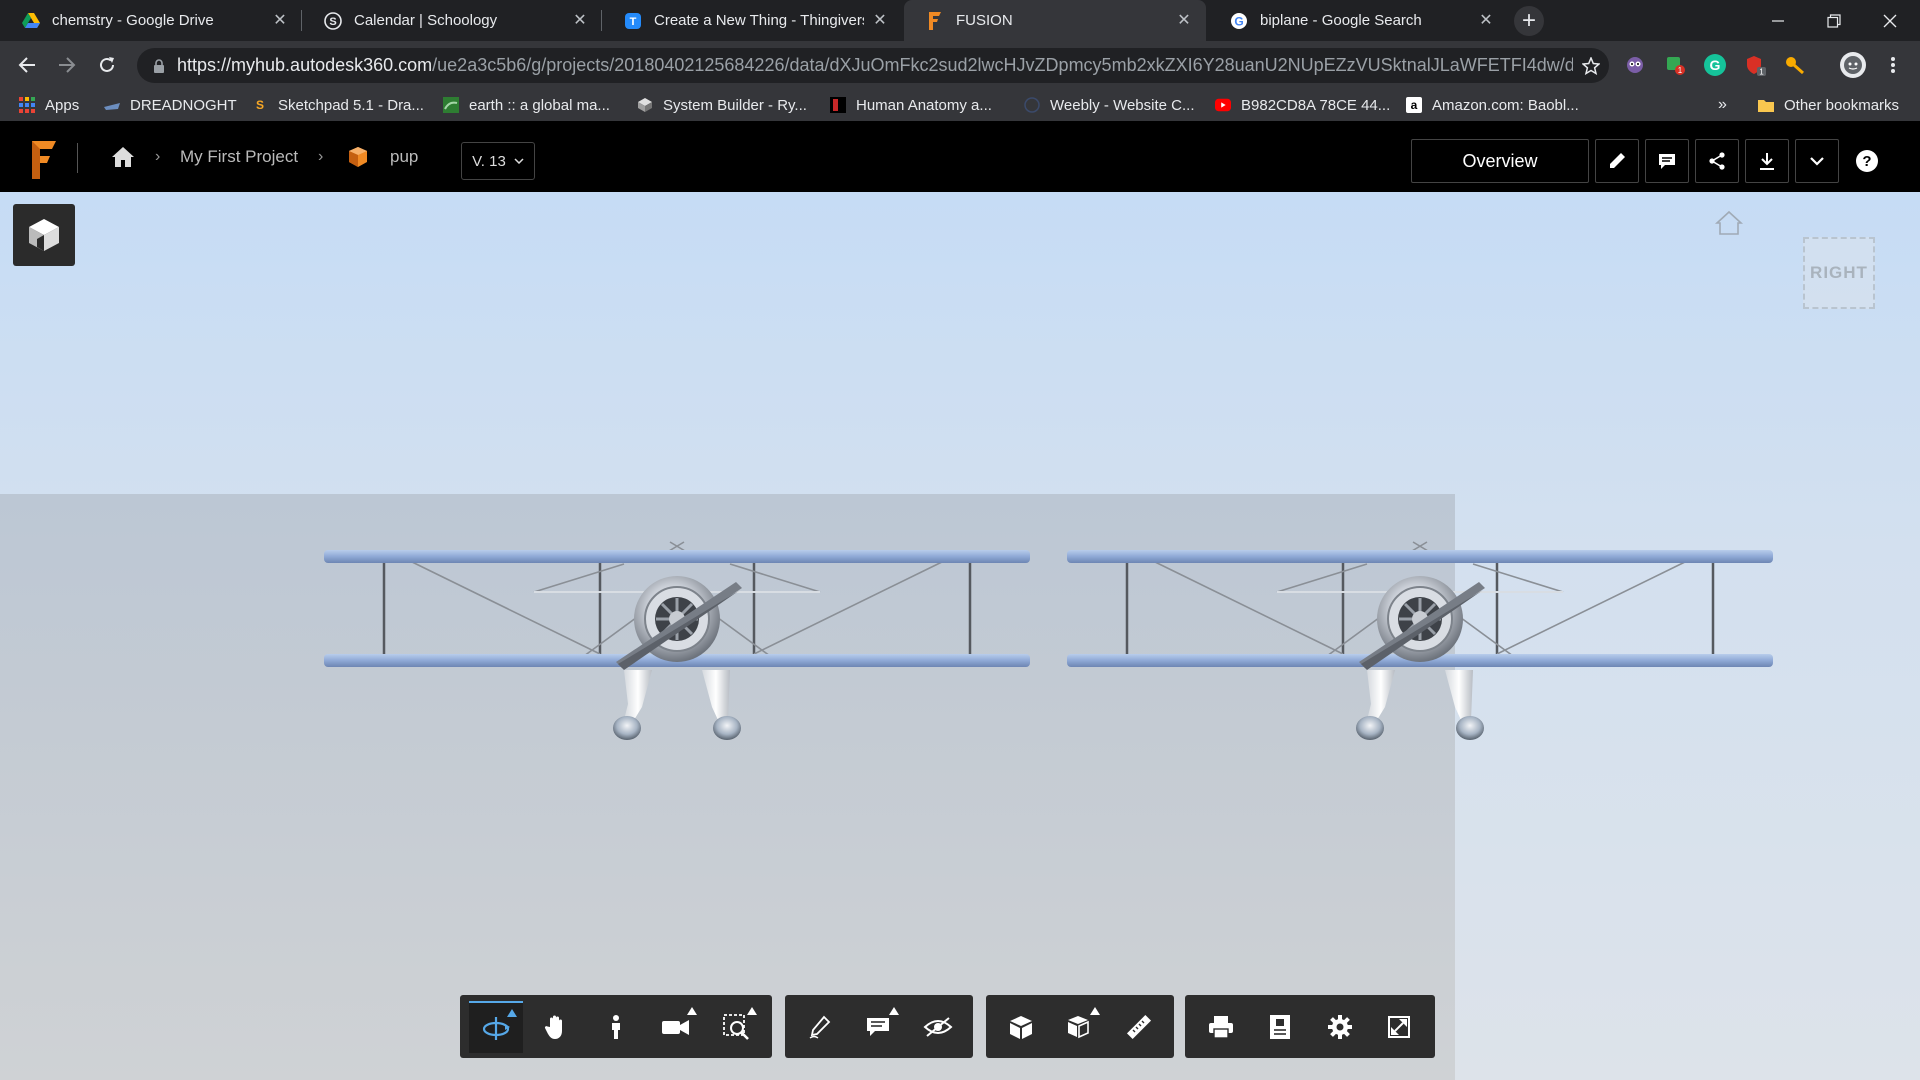 The width and height of the screenshot is (1920, 1080). What do you see at coordinates (1817, 161) in the screenshot?
I see `more-options-button` at bounding box center [1817, 161].